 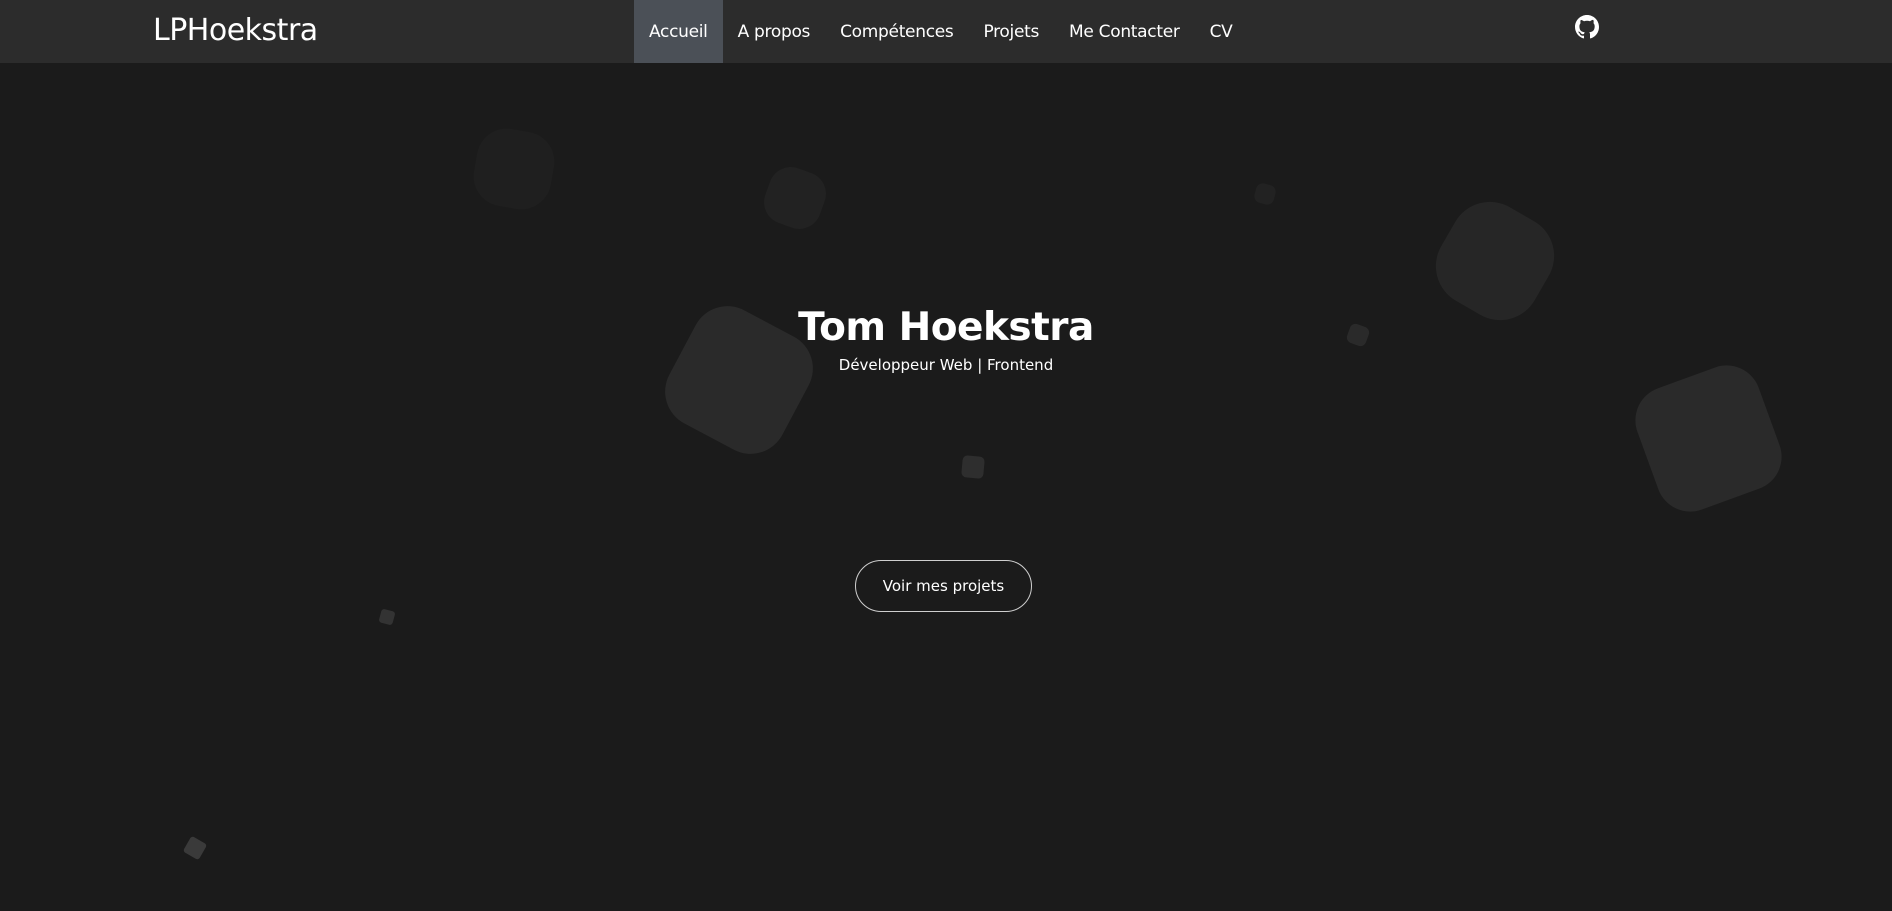 I want to click on hero-title: Tom Hoekstra, so click(x=946, y=327).